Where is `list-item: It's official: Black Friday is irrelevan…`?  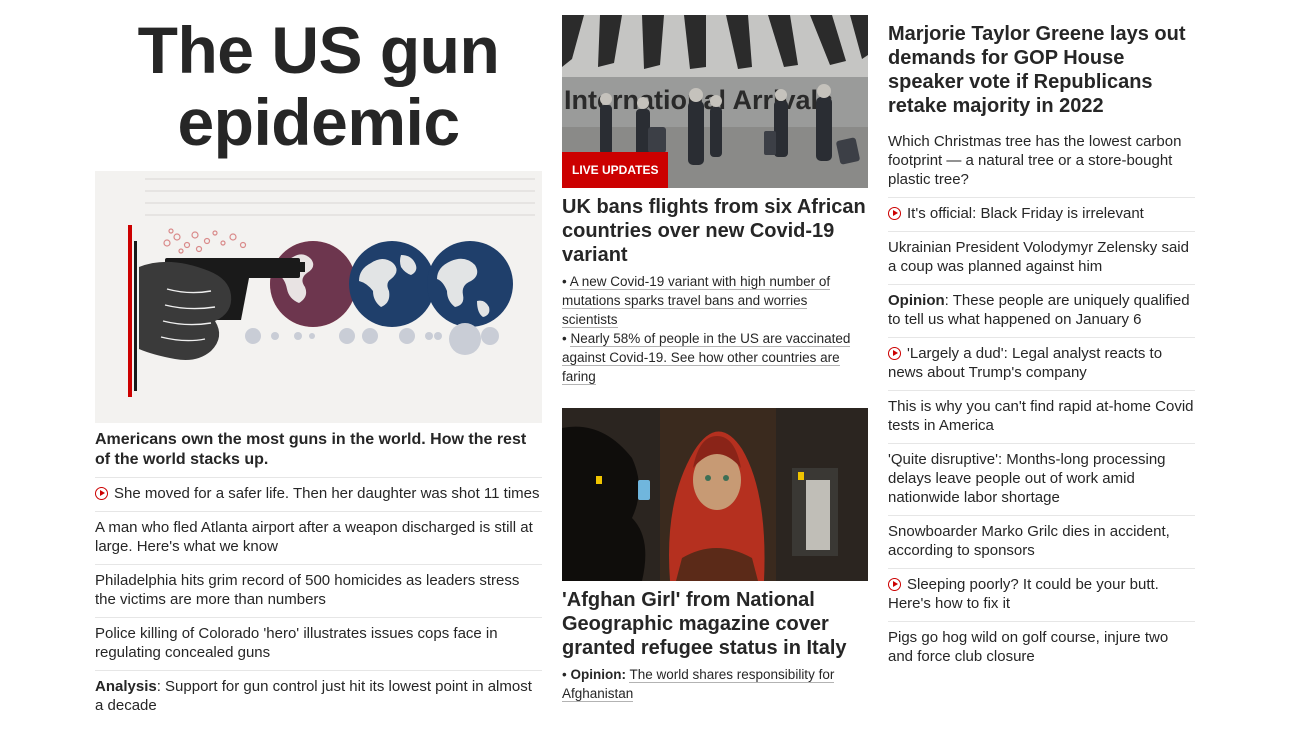
list-item: It's official: Black Friday is irrelevan… is located at coordinates (1041, 214).